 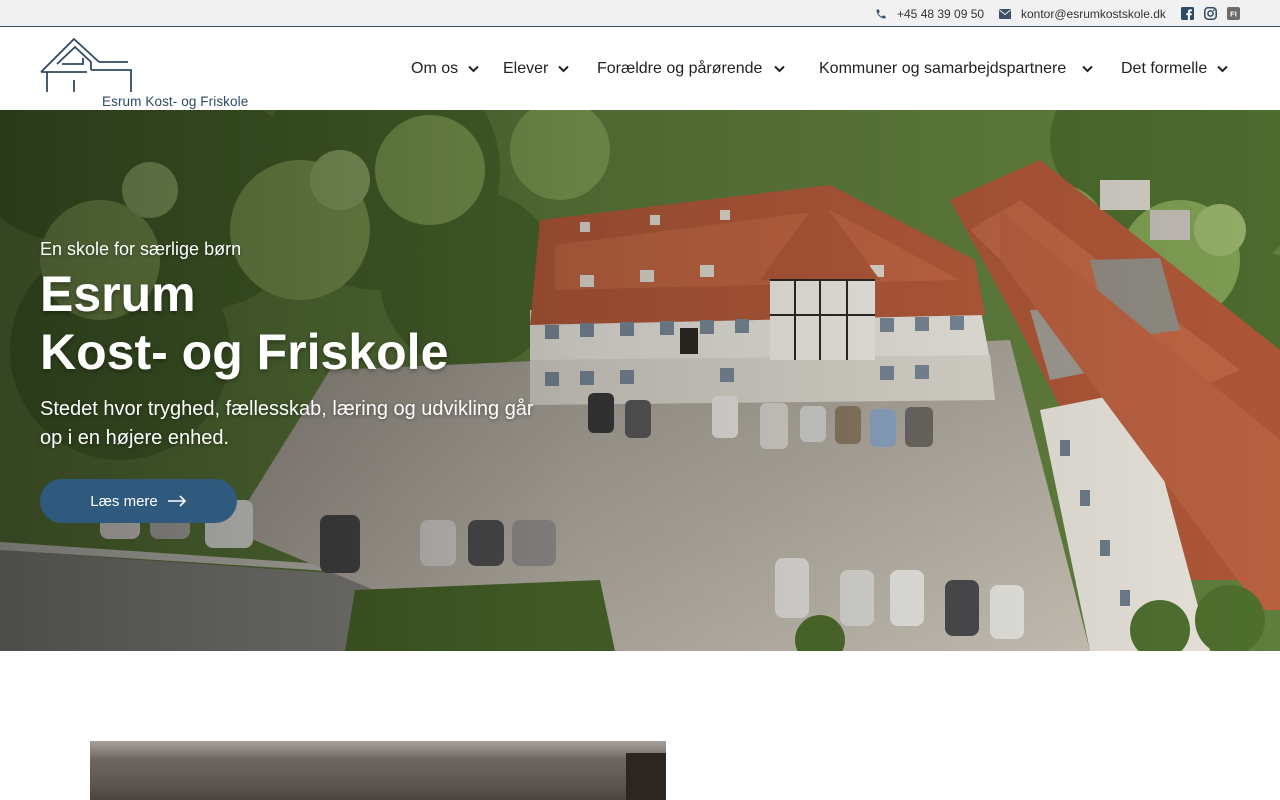 I want to click on phone-number: +45 48 39 09 50, so click(x=941, y=13).